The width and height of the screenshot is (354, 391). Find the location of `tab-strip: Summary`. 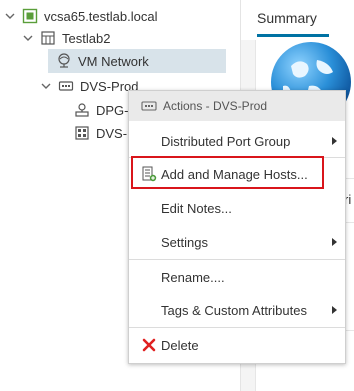

tab-strip: Summary is located at coordinates (297, 20).